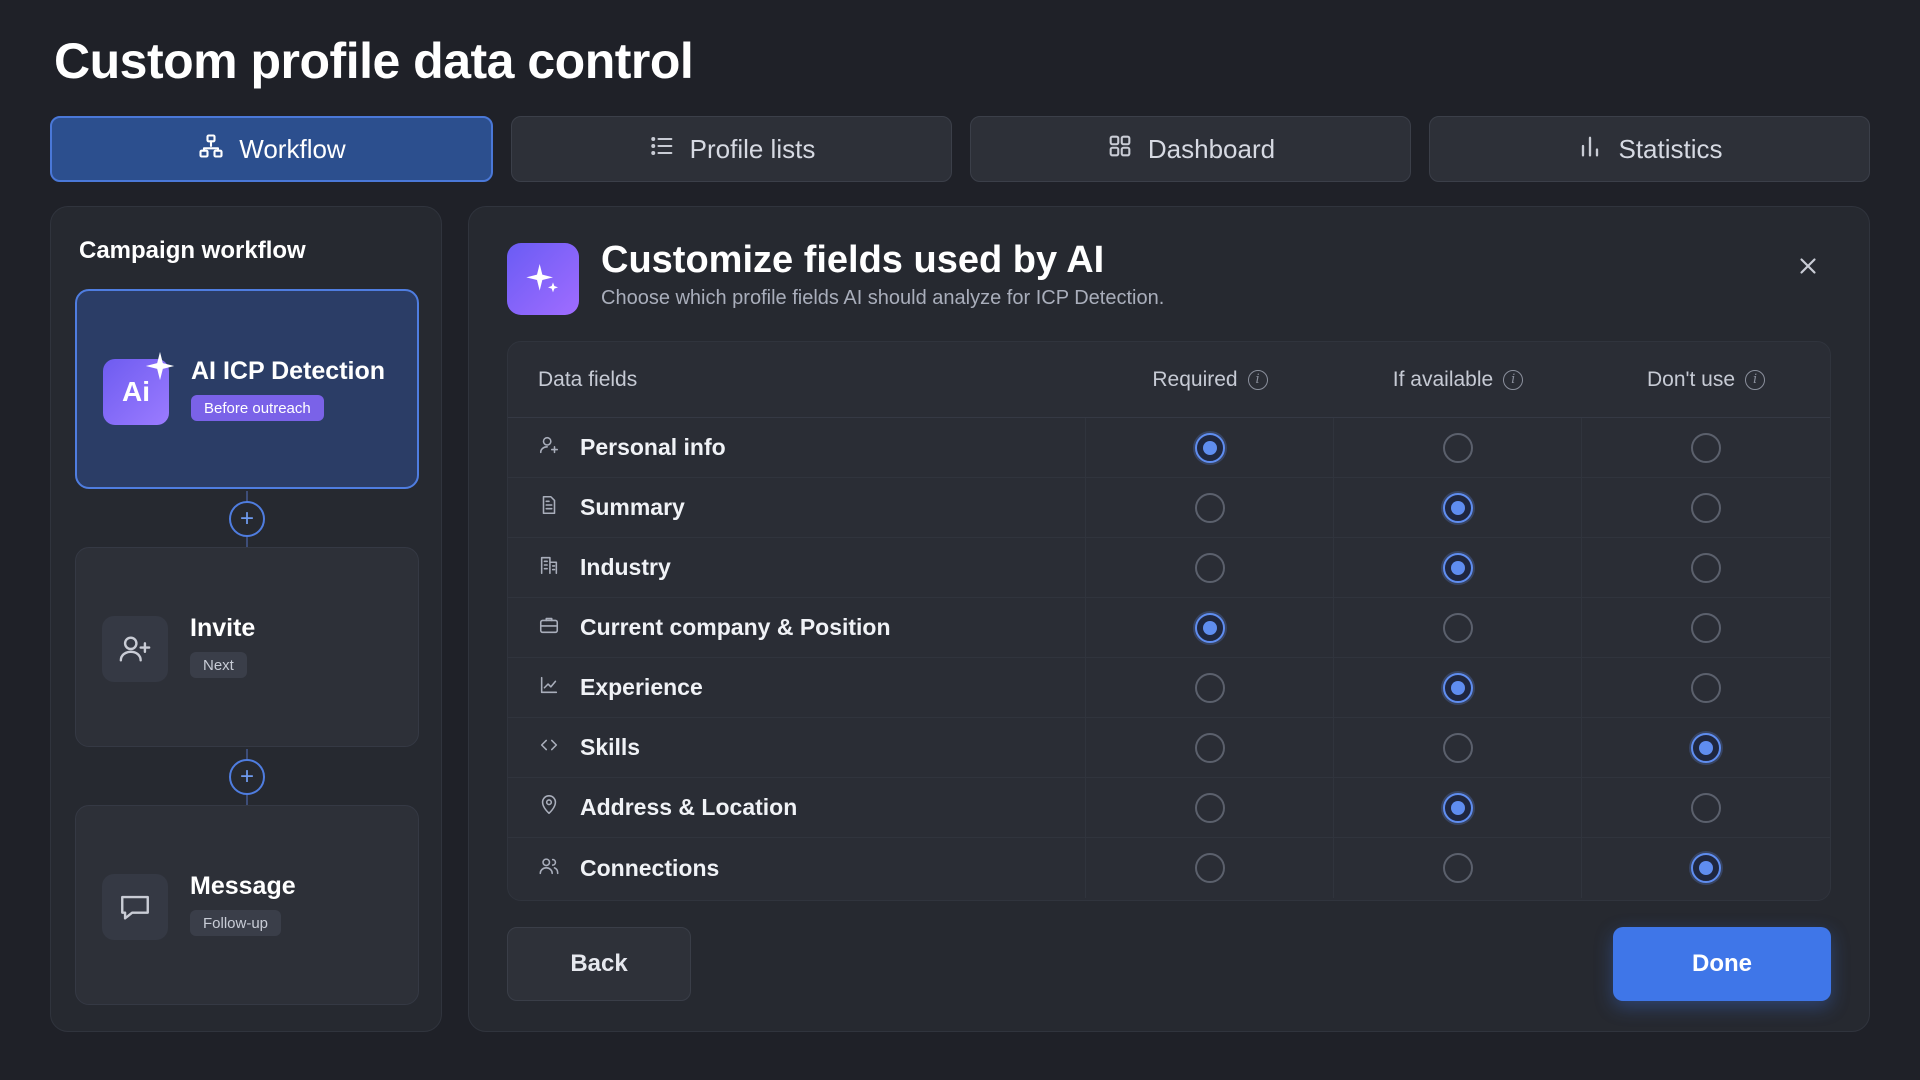 The image size is (1920, 1080). What do you see at coordinates (1169, 508) in the screenshot?
I see `table-row: Summary` at bounding box center [1169, 508].